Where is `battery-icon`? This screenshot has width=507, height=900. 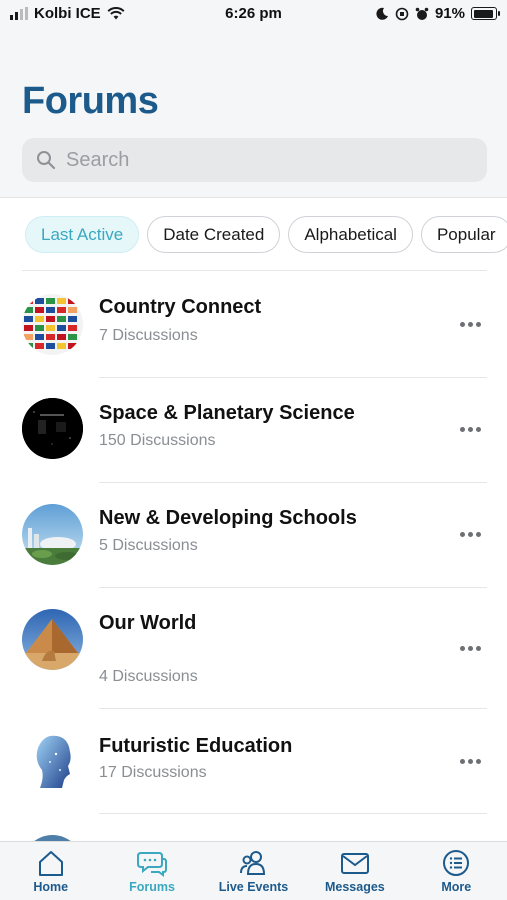
battery-icon is located at coordinates (485, 13).